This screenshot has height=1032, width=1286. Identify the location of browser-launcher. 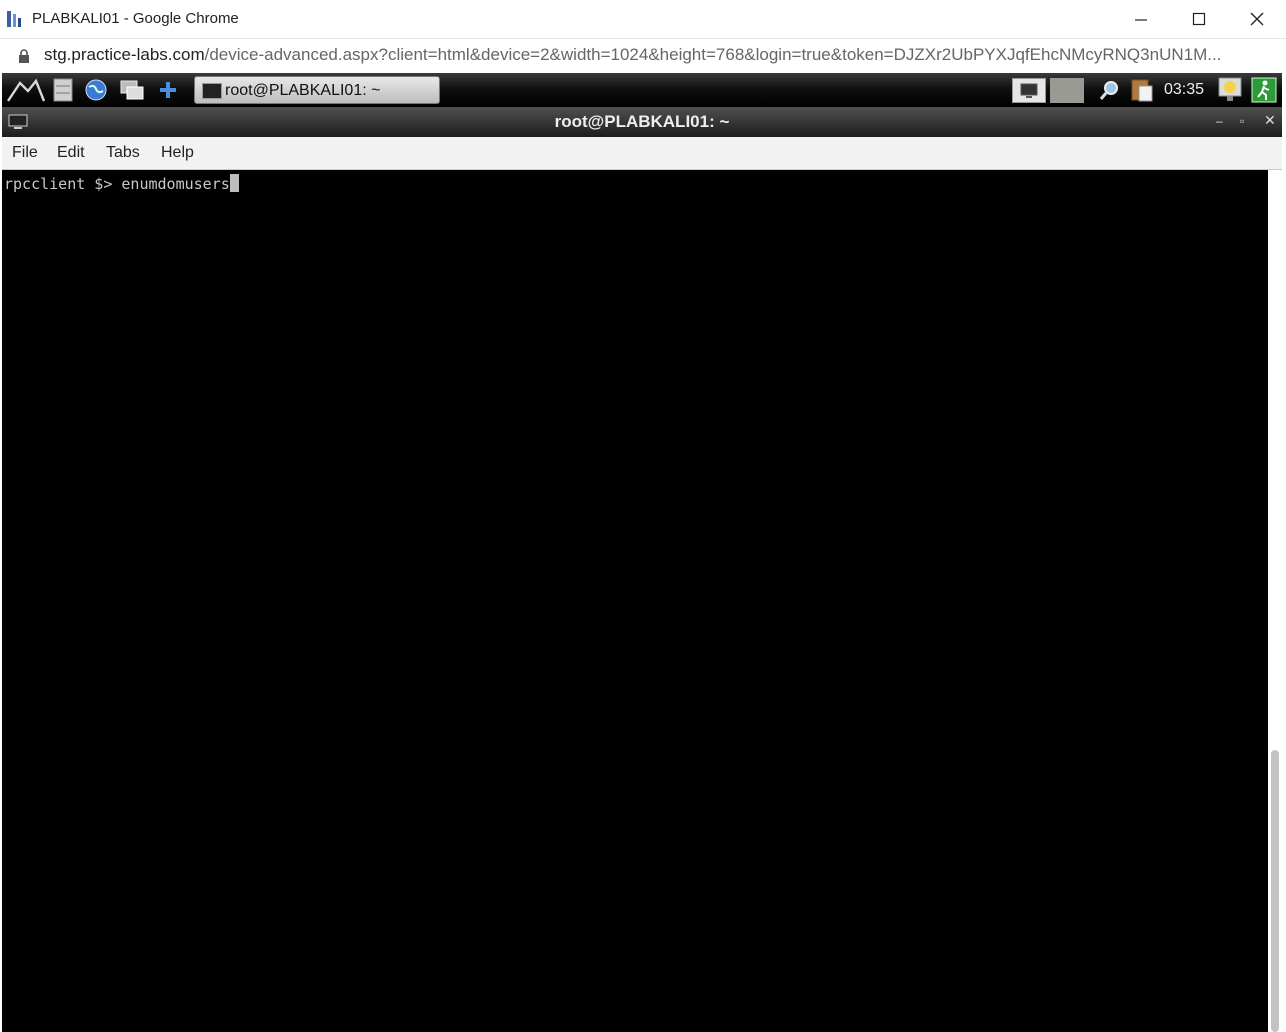
(96, 90).